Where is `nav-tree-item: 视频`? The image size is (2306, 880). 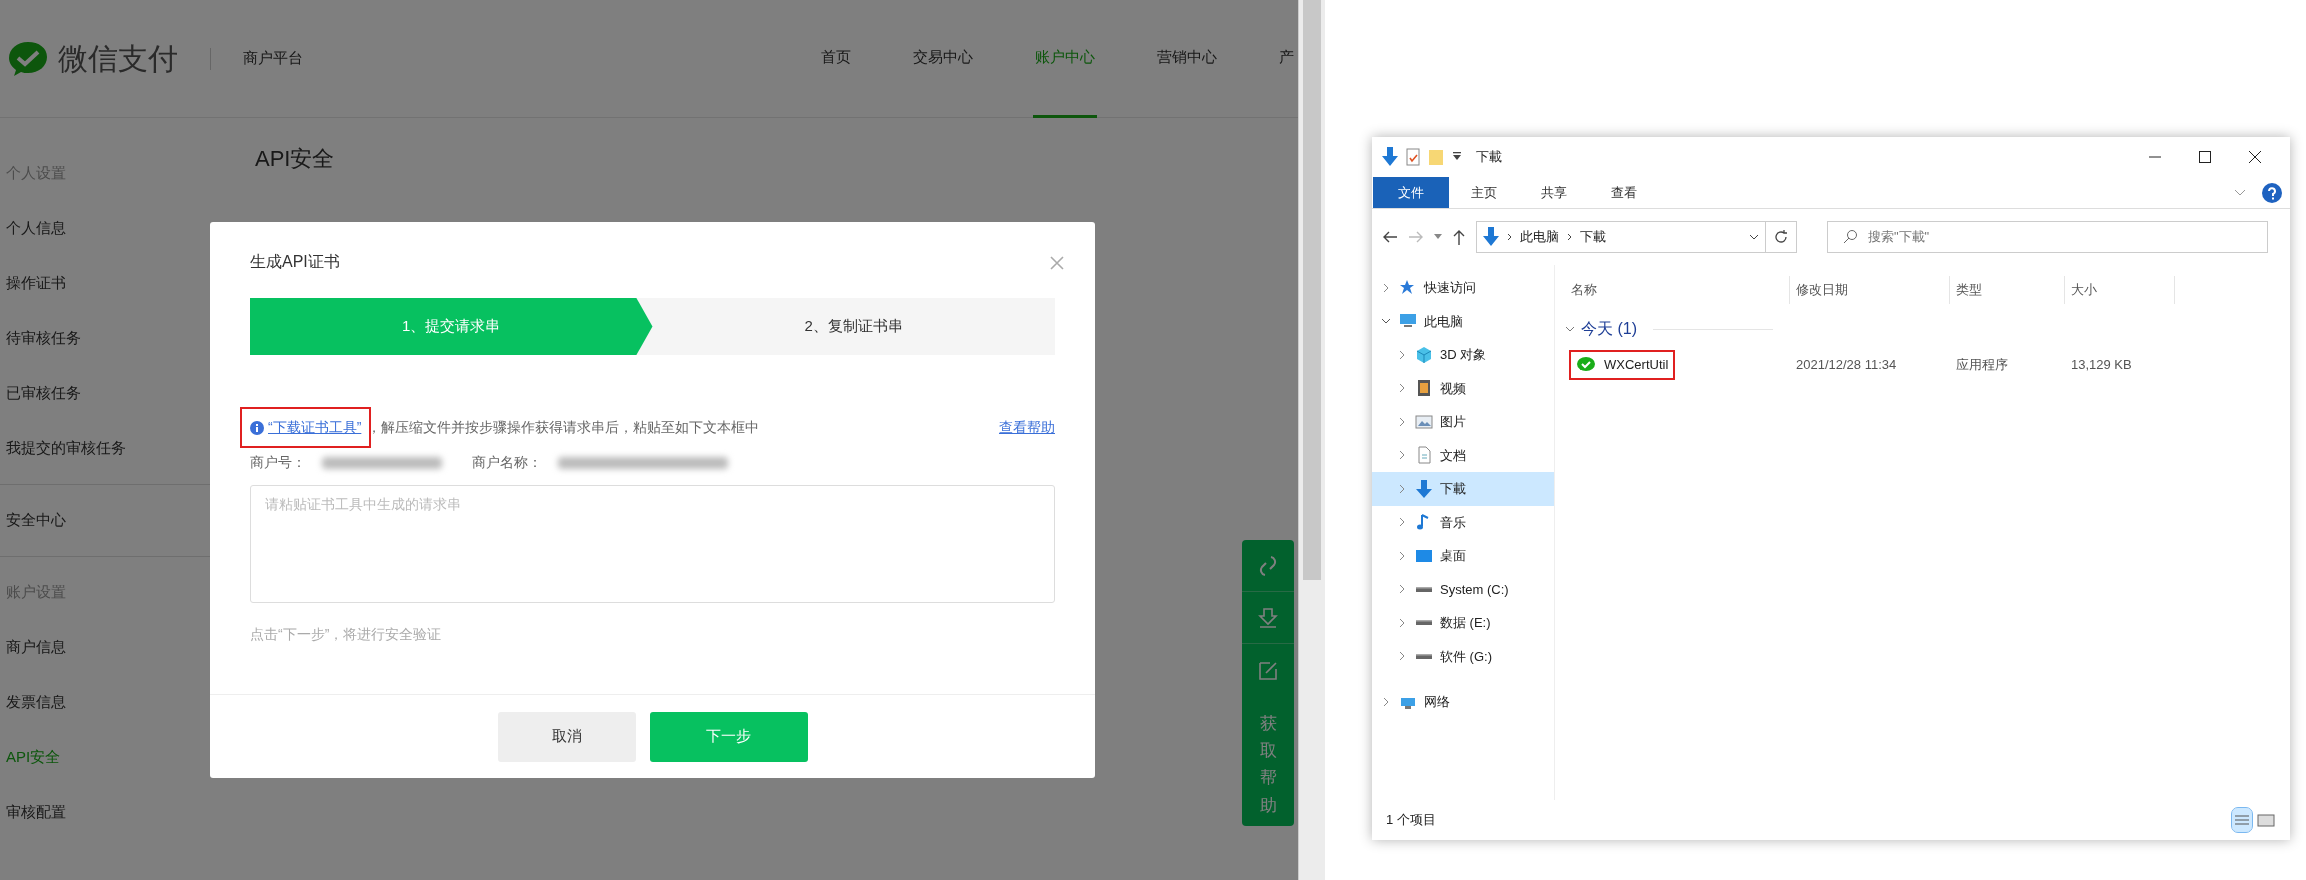
nav-tree-item: 视频 is located at coordinates (1463, 388).